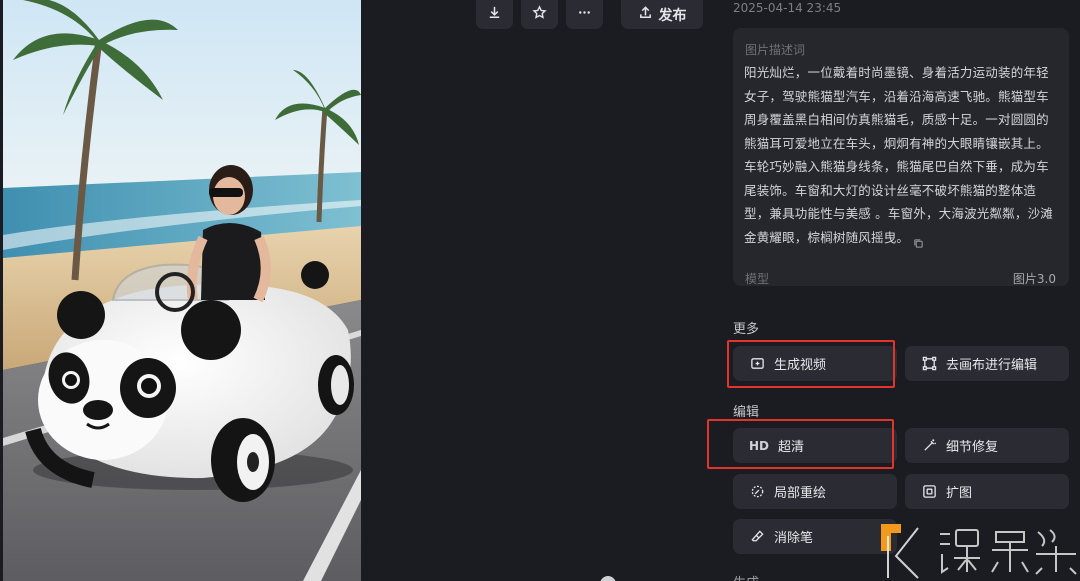 The image size is (1080, 581). What do you see at coordinates (757, 364) in the screenshot?
I see `video-add-icon` at bounding box center [757, 364].